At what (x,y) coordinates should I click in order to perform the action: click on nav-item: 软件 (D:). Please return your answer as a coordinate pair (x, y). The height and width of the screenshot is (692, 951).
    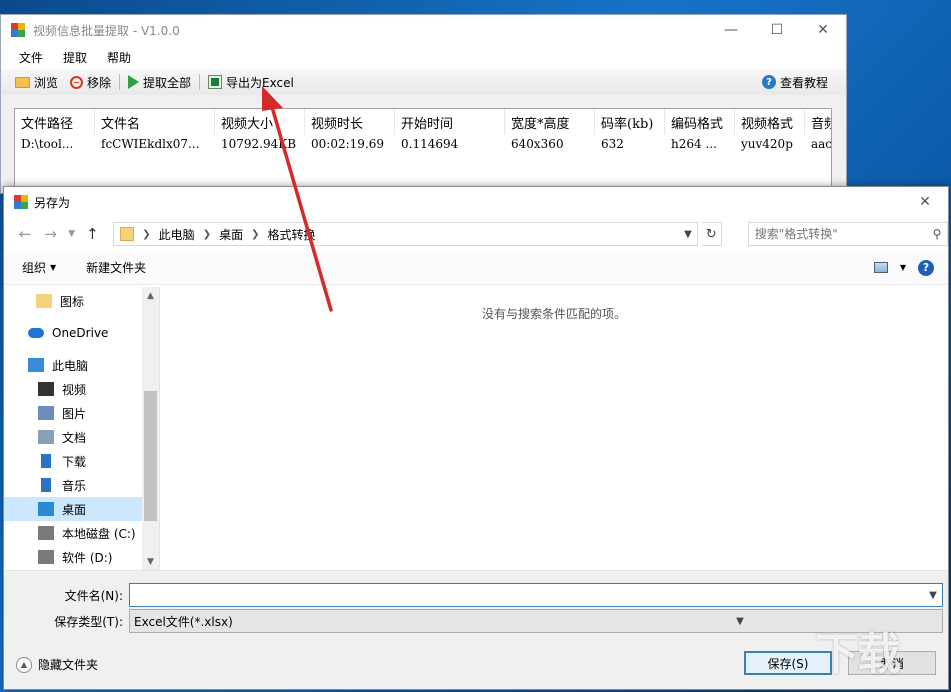
    Looking at the image, I should click on (73, 557).